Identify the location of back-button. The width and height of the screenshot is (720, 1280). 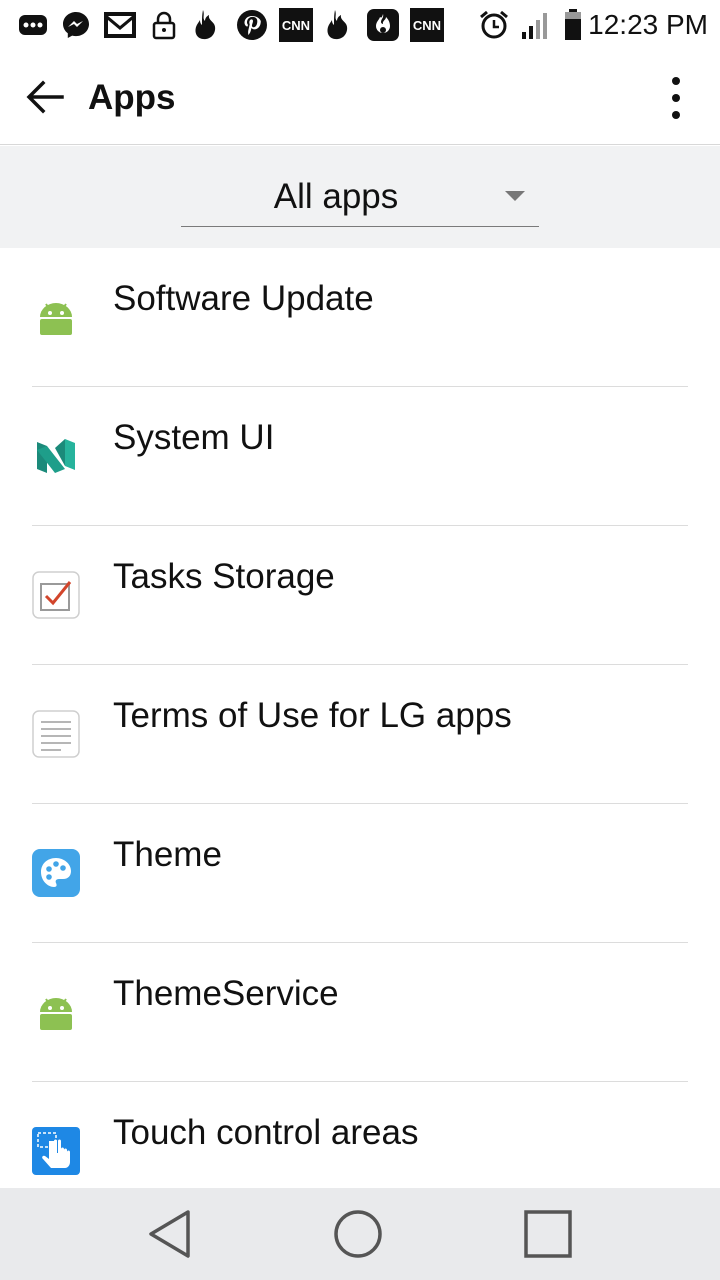
(45, 97).